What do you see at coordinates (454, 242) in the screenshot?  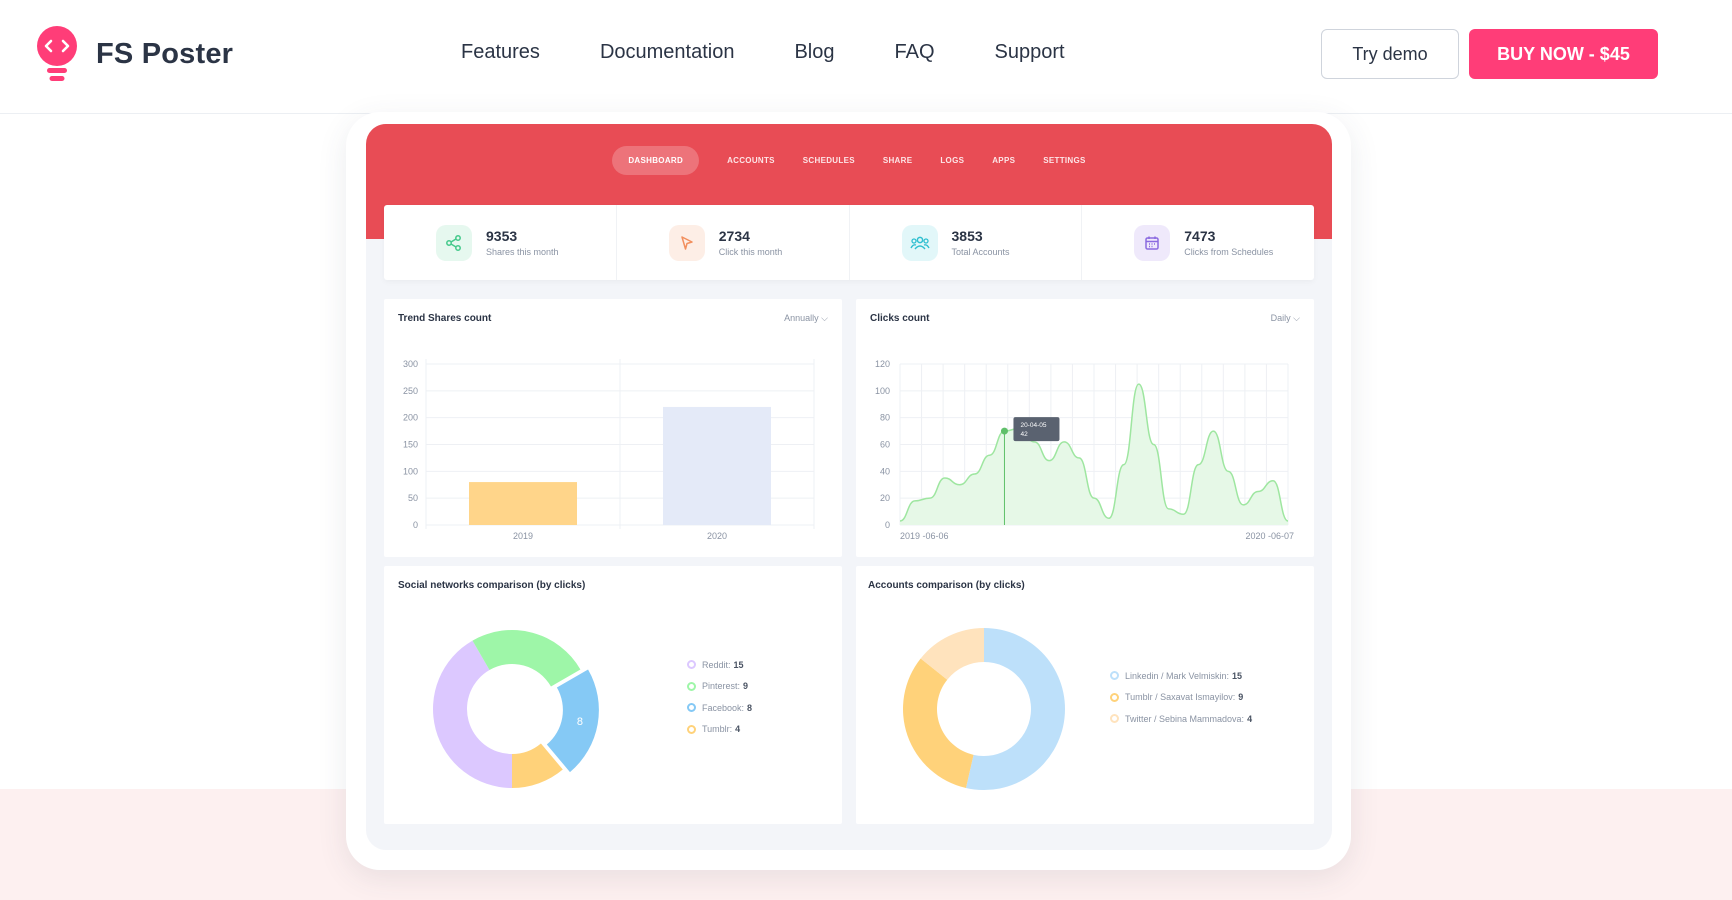 I see `share-icon` at bounding box center [454, 242].